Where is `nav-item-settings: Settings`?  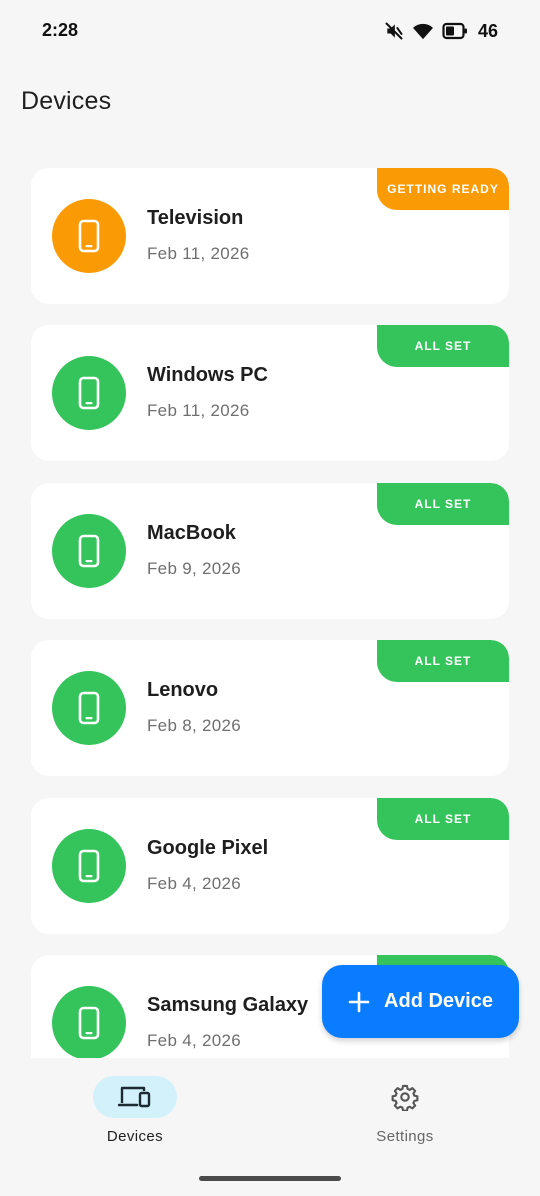
nav-item-settings: Settings is located at coordinates (405, 1116).